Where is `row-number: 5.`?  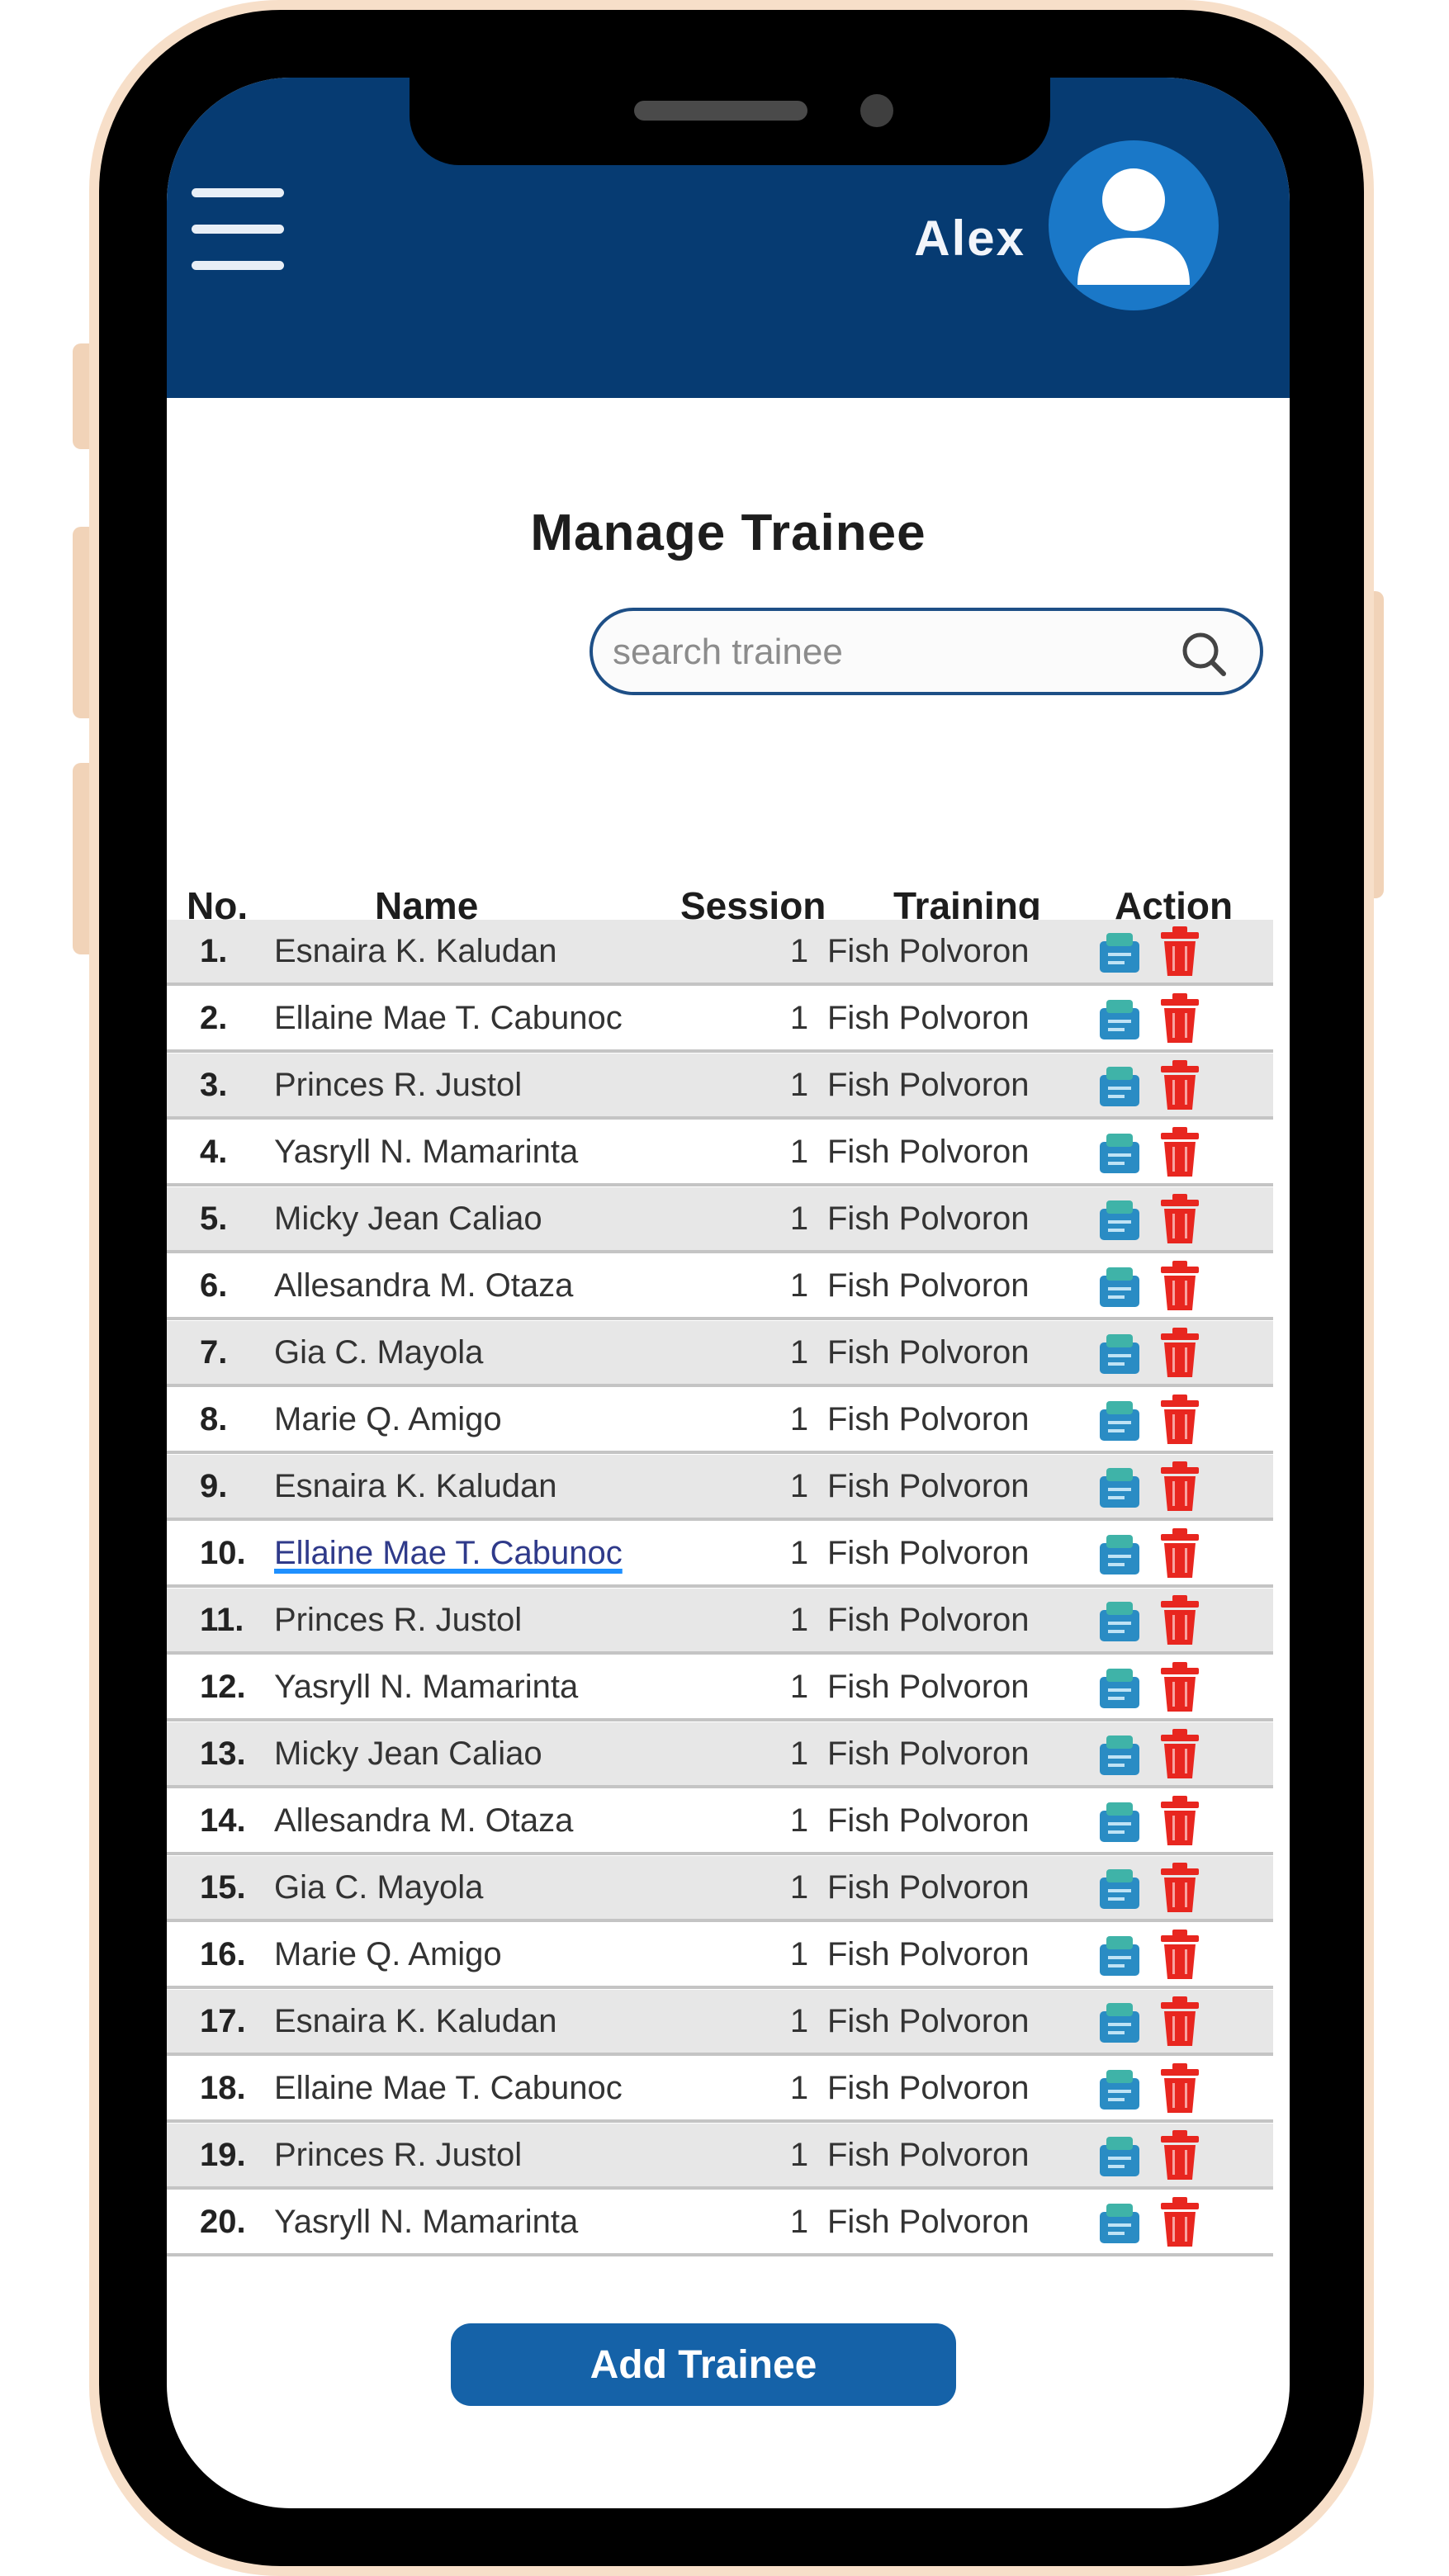
row-number: 5. is located at coordinates (214, 1218).